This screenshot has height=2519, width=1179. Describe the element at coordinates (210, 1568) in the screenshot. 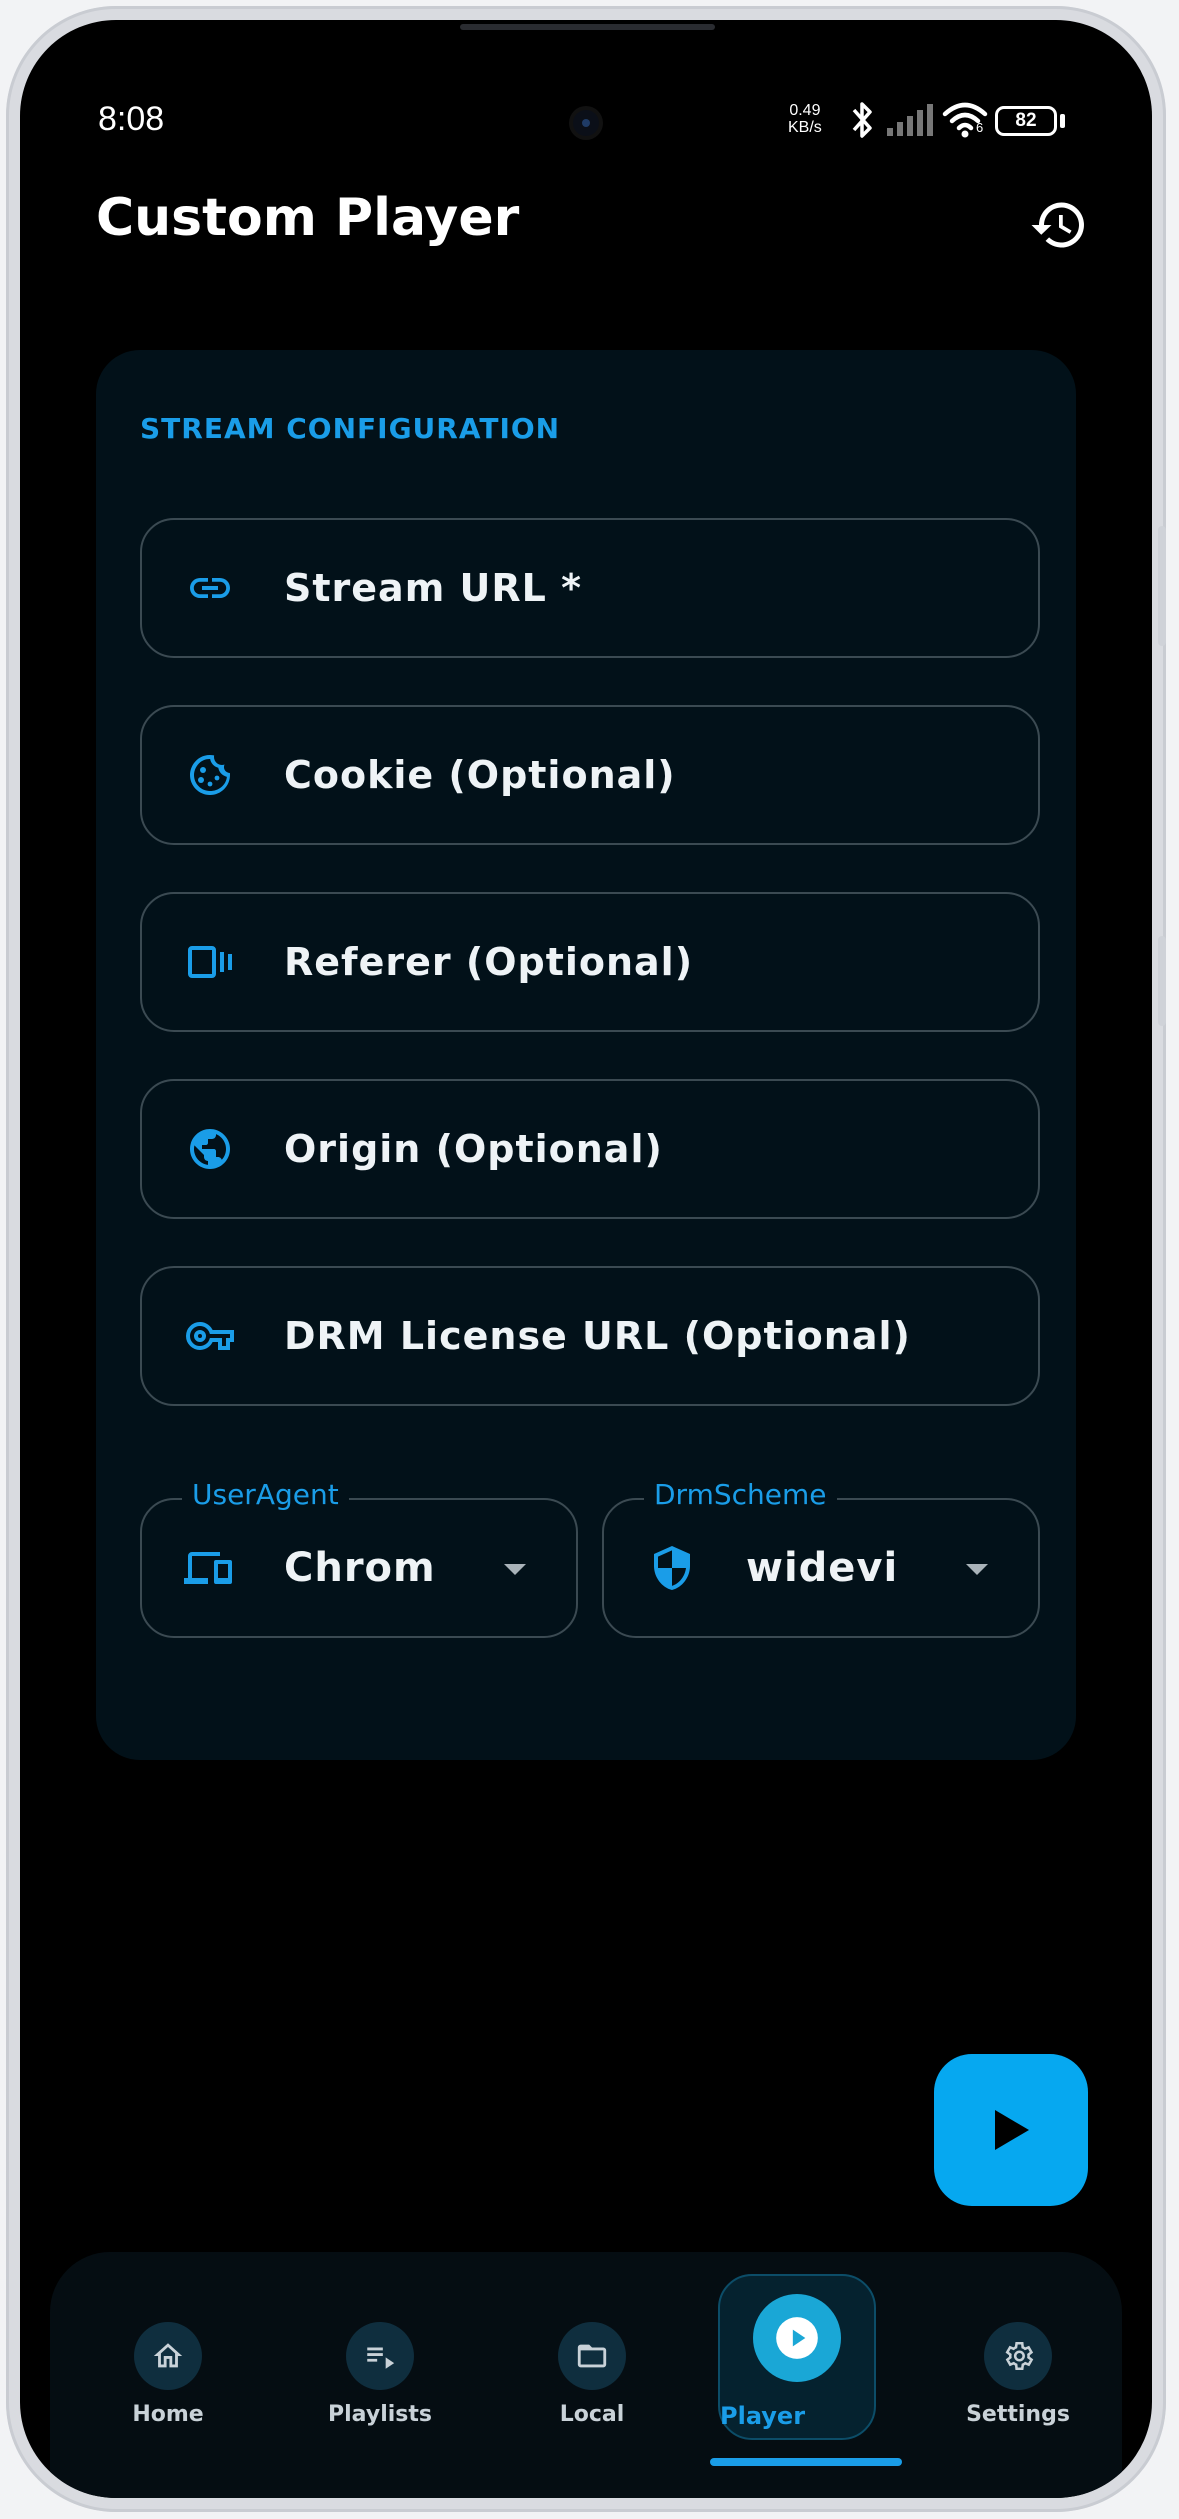

I see `devices-icon` at that location.